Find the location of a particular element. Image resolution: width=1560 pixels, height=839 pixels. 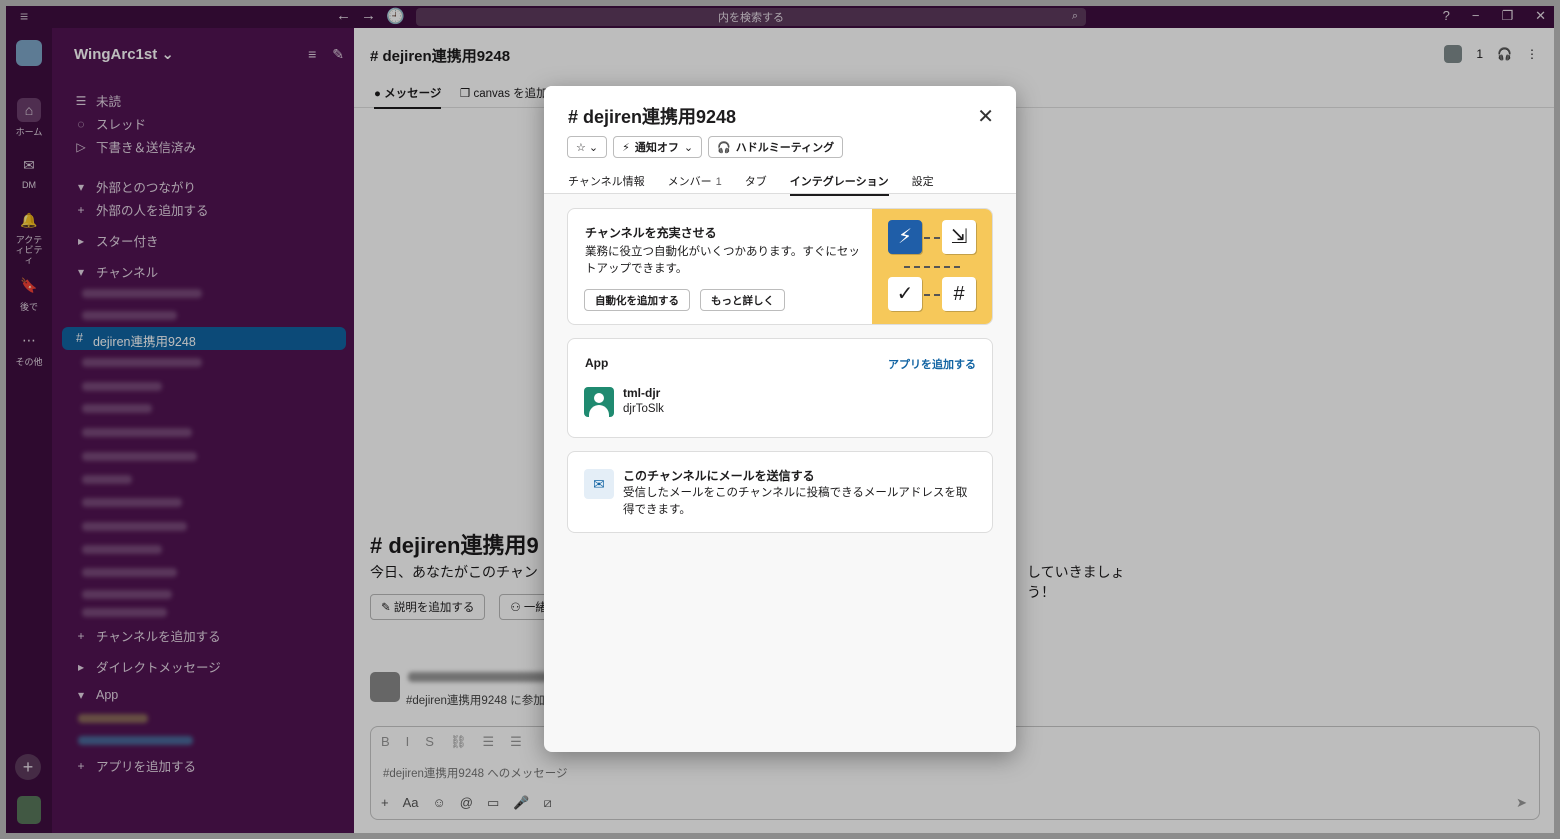

tab-tabs: タブ is located at coordinates (756, 184).